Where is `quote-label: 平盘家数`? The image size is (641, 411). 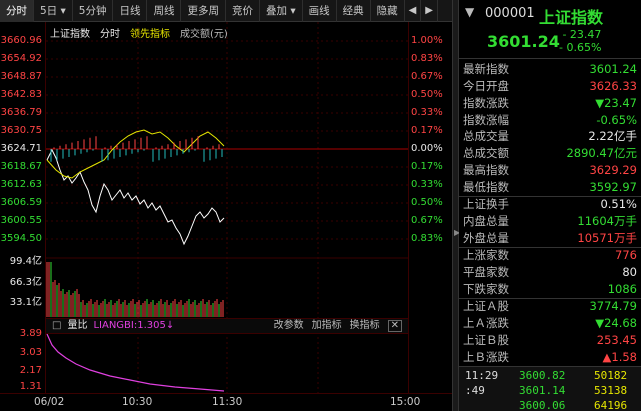
quote-label: 平盘家数 is located at coordinates (486, 272).